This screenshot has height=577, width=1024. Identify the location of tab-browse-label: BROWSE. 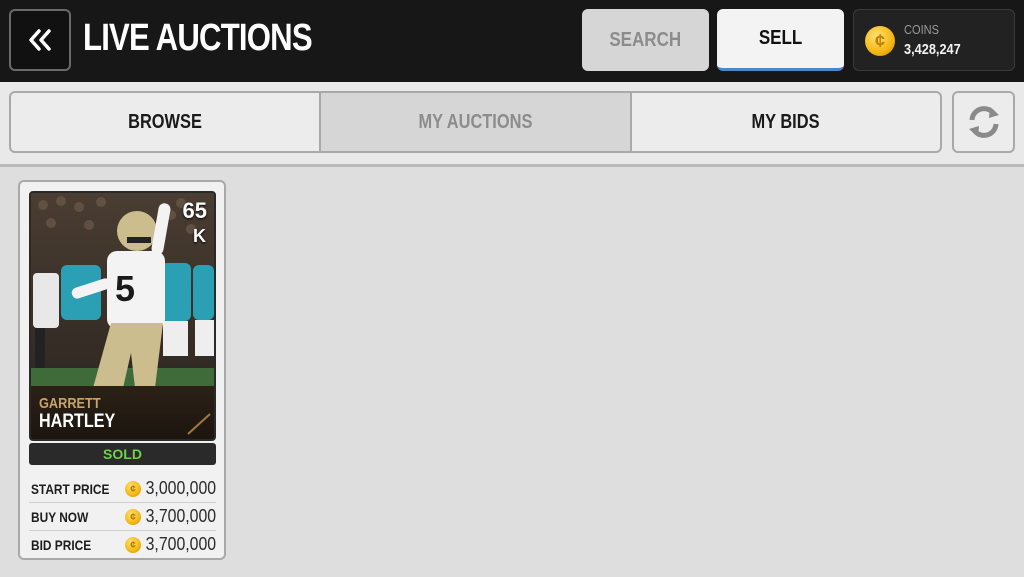
(165, 121).